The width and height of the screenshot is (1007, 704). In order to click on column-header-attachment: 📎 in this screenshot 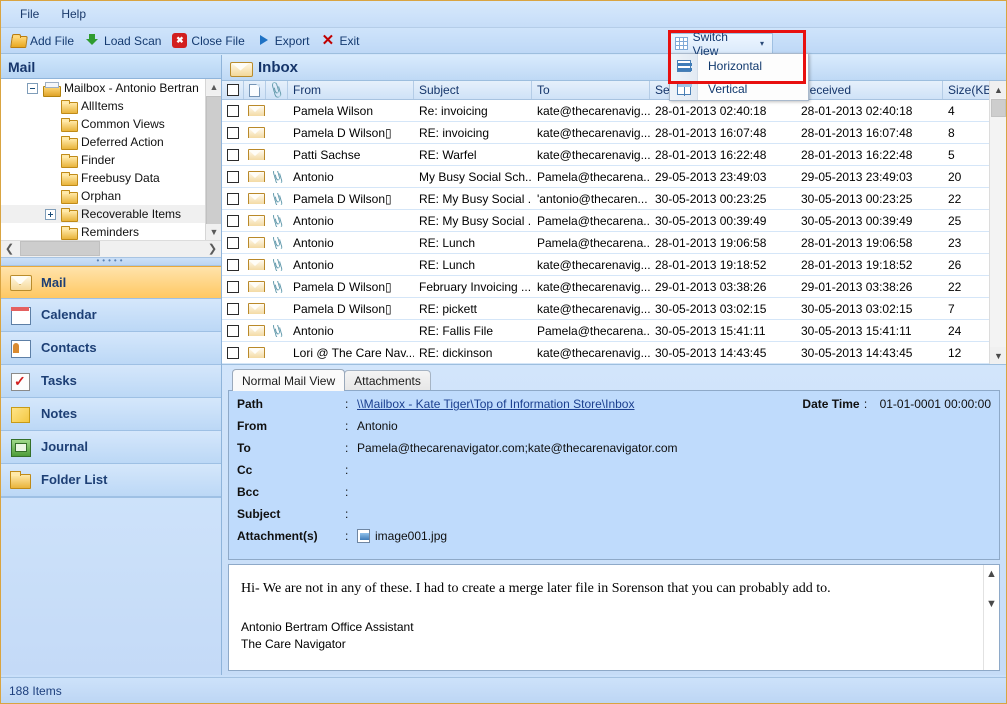, I will do `click(277, 90)`.